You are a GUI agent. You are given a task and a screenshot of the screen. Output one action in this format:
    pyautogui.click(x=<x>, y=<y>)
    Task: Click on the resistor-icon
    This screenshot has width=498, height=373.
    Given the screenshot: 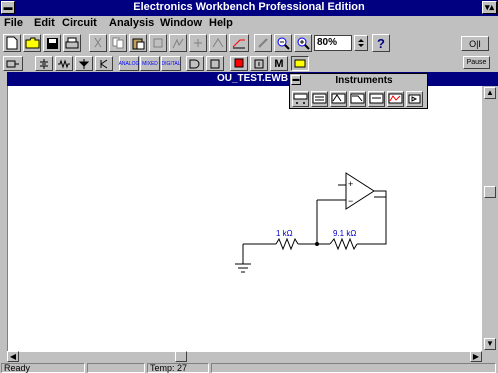 What is the action you would take?
    pyautogui.click(x=64, y=63)
    